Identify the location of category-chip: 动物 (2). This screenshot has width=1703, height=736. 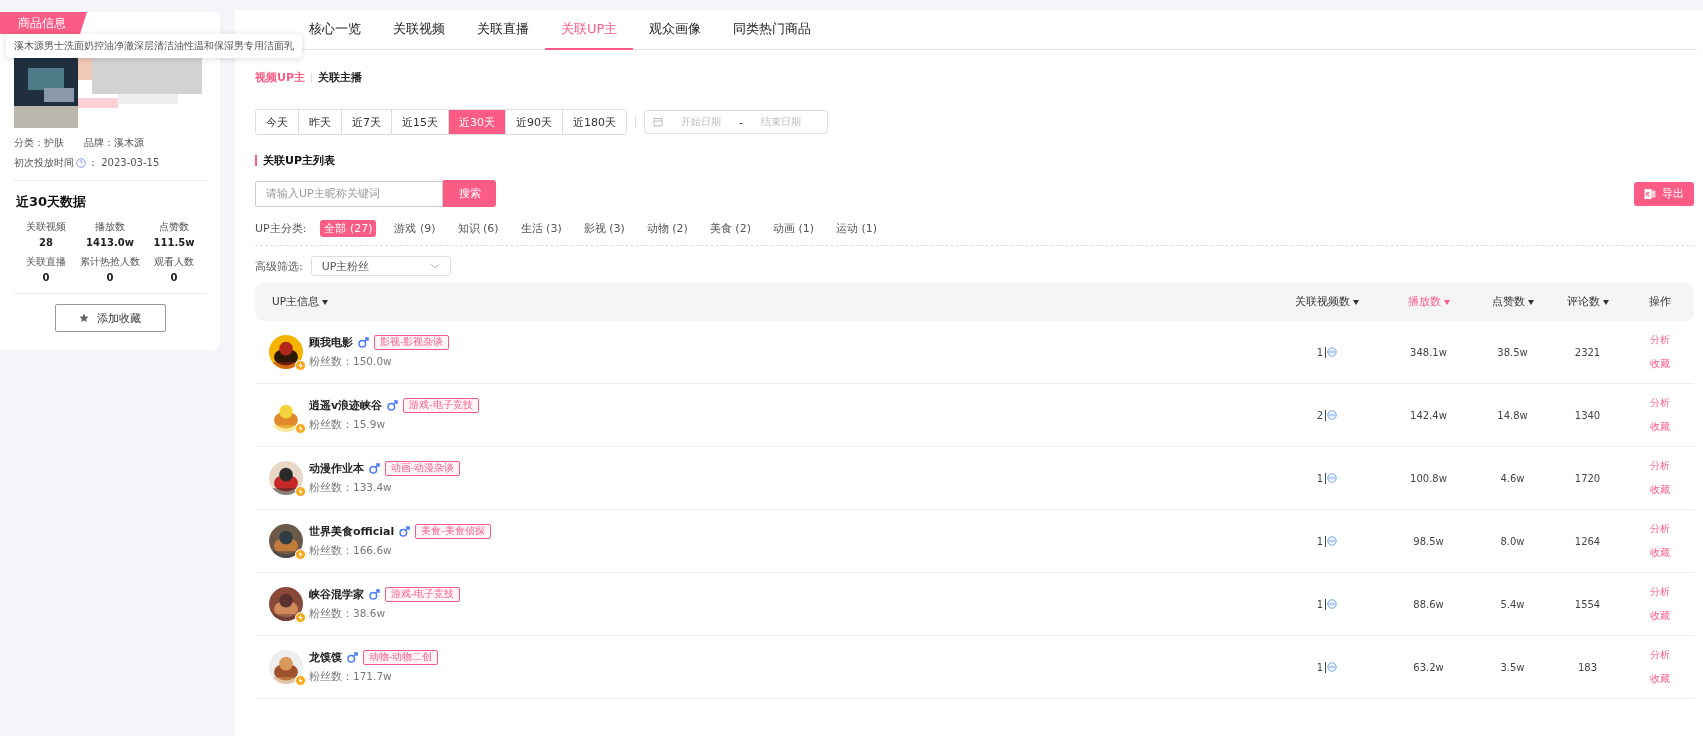
(667, 228).